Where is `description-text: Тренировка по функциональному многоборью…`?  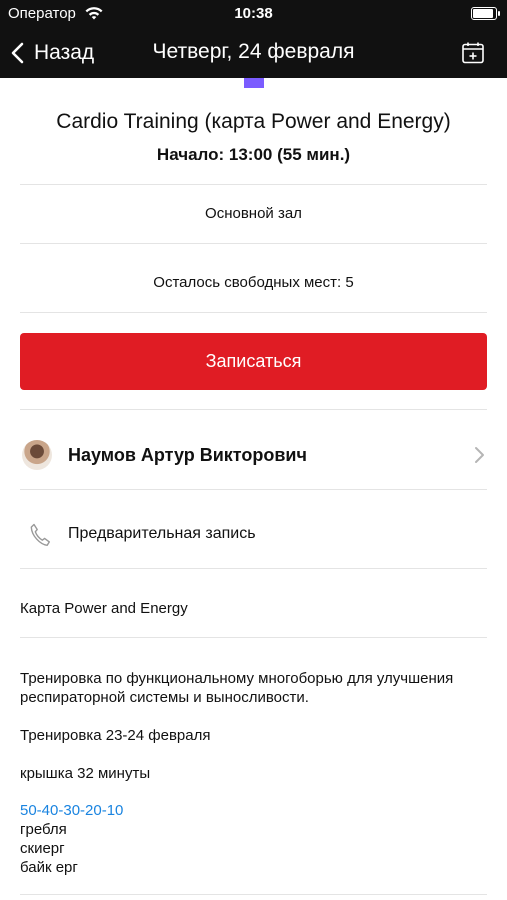
description-text: Тренировка по функциональному многоборью… is located at coordinates (237, 688).